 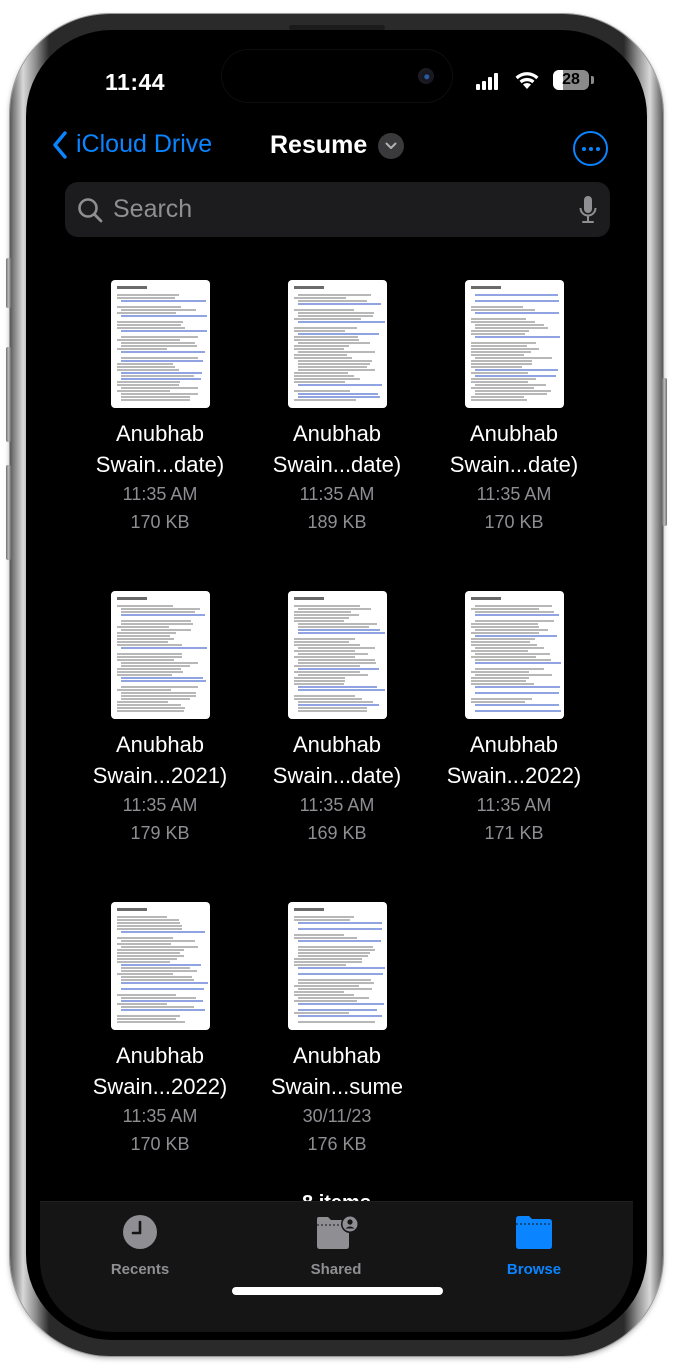 What do you see at coordinates (337, 1116) in the screenshot?
I see `file-date: 30/11/23` at bounding box center [337, 1116].